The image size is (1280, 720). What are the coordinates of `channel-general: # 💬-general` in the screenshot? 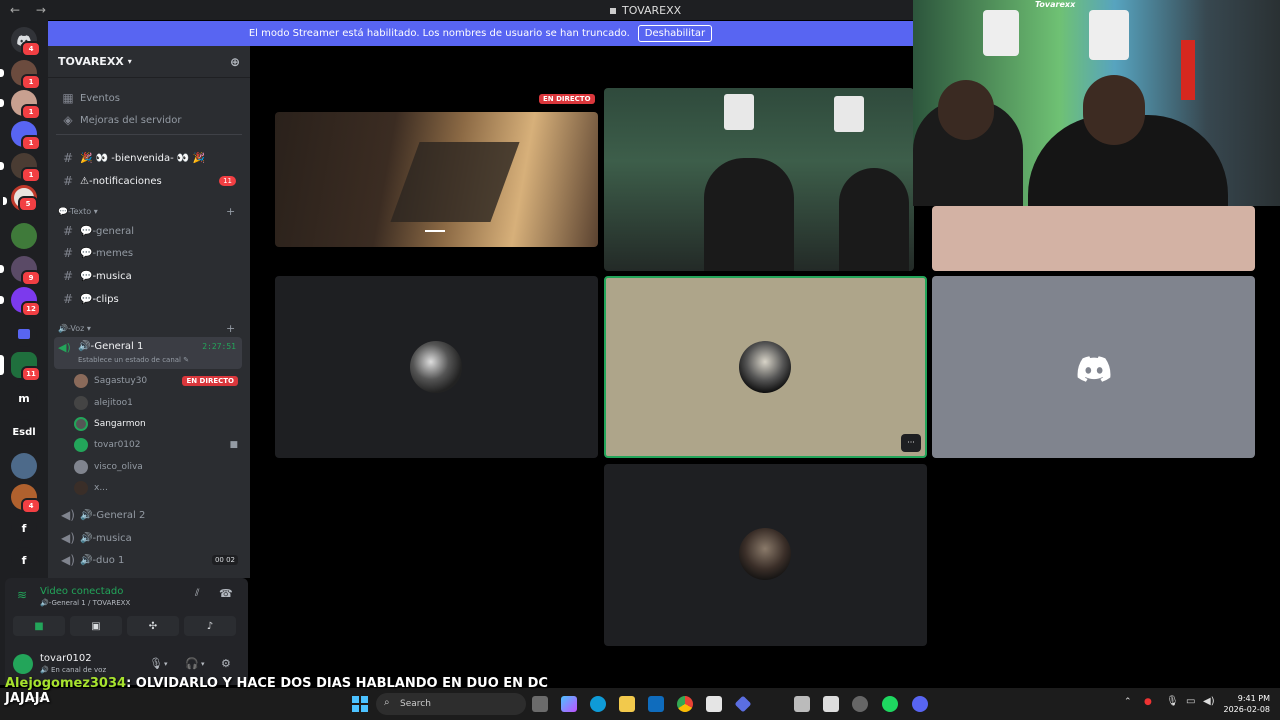 It's located at (149, 231).